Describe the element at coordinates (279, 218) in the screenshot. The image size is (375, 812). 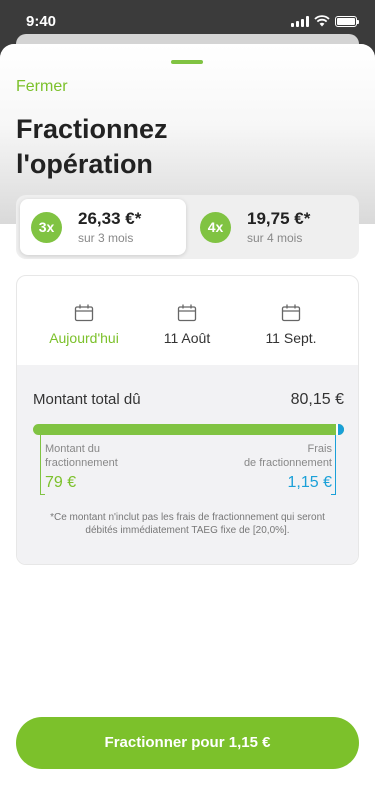
I see `option-amount: 19,75 €*` at that location.